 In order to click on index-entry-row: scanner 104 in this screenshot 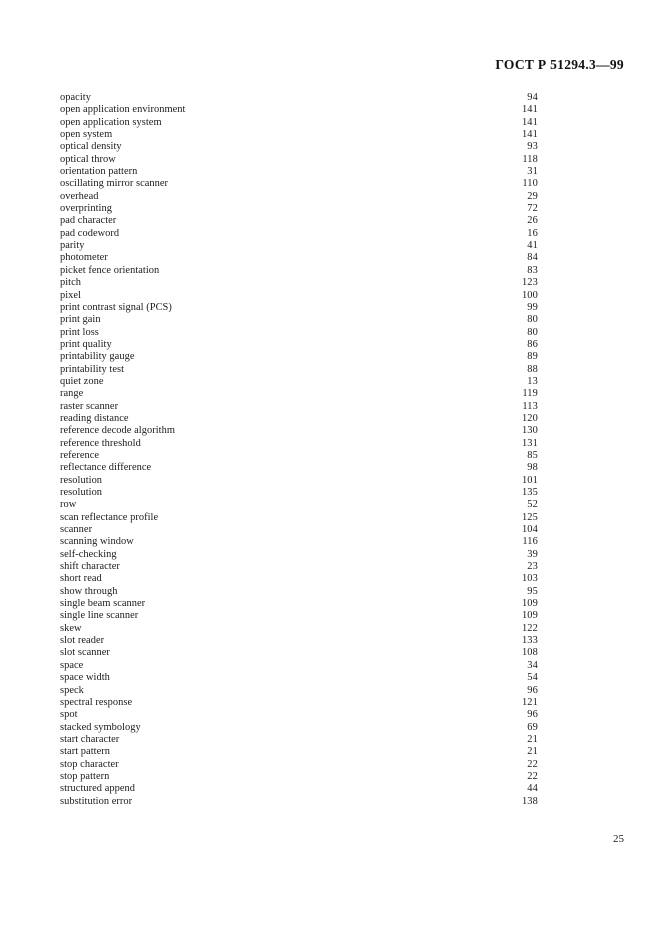, I will do `click(299, 530)`.